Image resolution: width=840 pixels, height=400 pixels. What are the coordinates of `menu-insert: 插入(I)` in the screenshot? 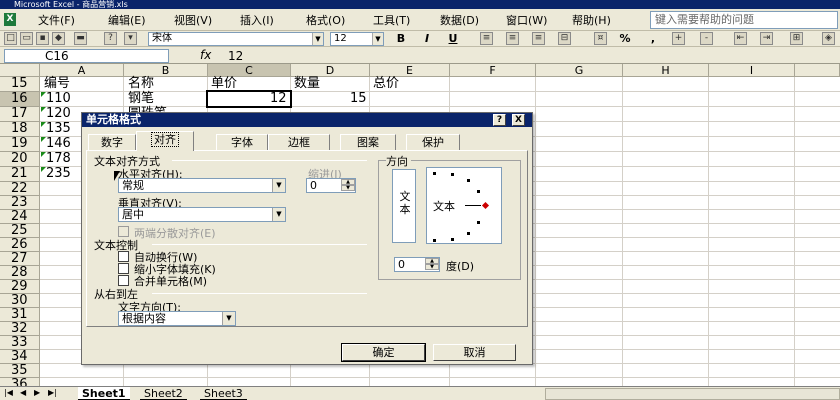 It's located at (257, 20).